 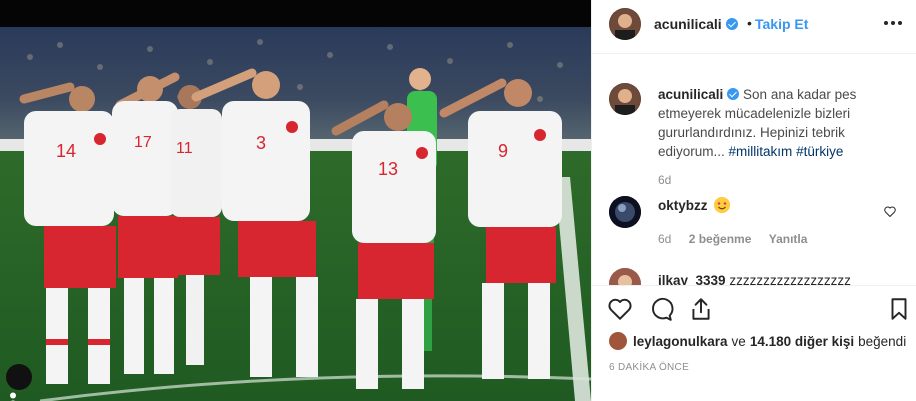 What do you see at coordinates (802, 341) in the screenshot?
I see `likes-count-link: 14.180 diğer kişi` at bounding box center [802, 341].